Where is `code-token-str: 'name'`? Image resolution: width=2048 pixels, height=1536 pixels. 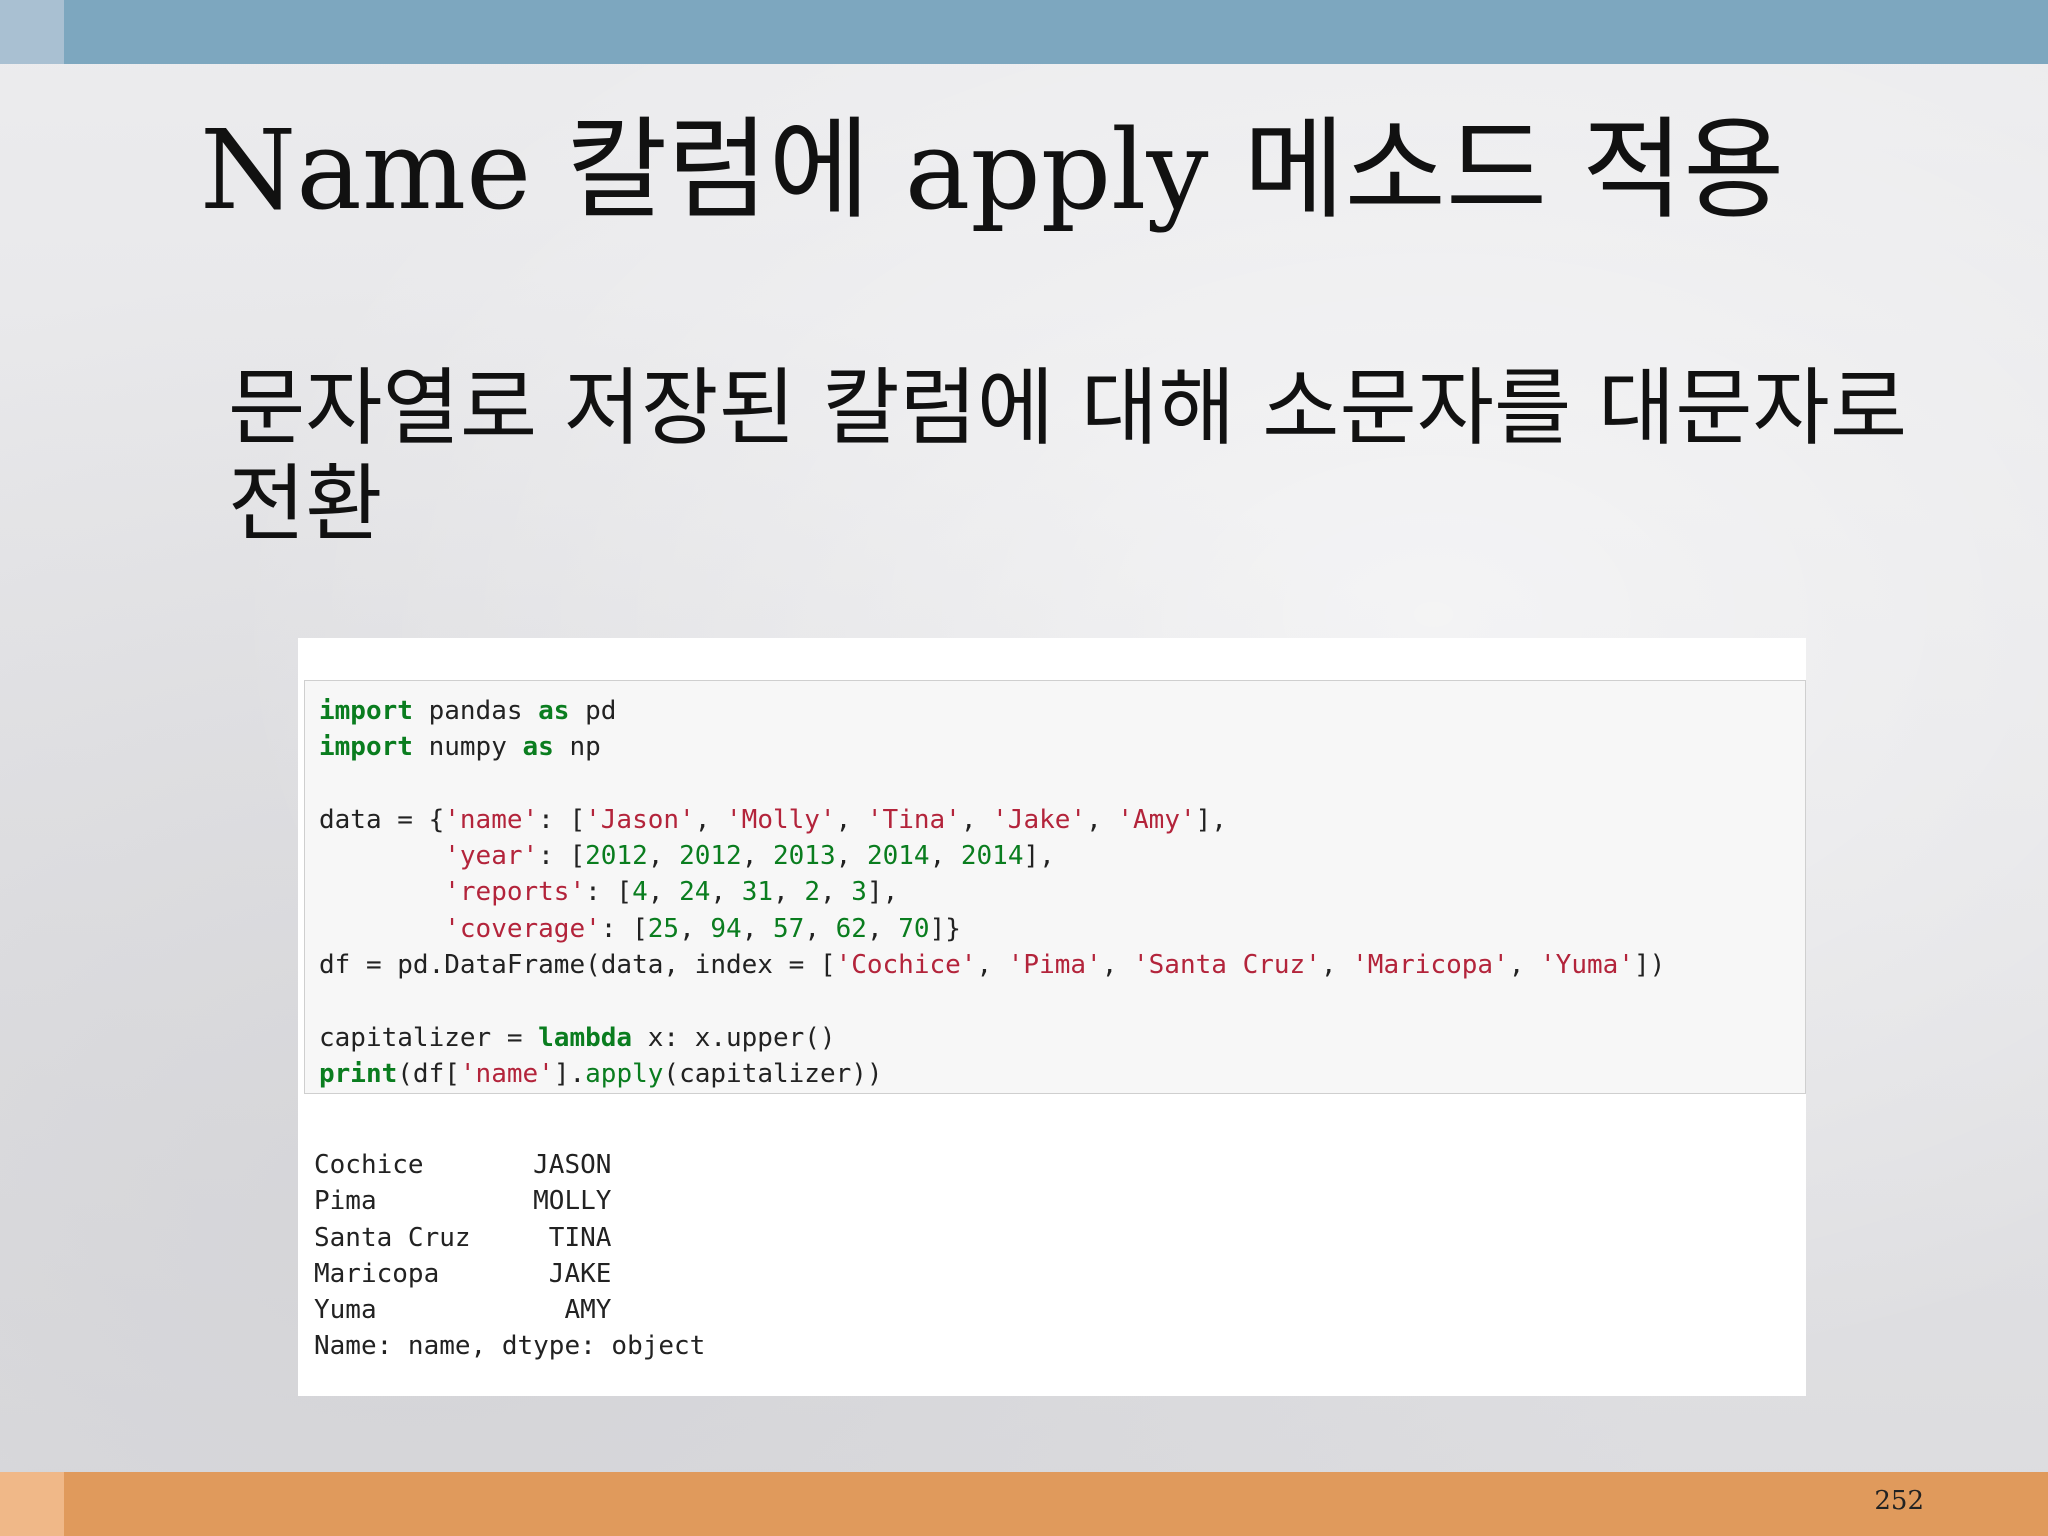
code-token-str: 'name' is located at coordinates (491, 819).